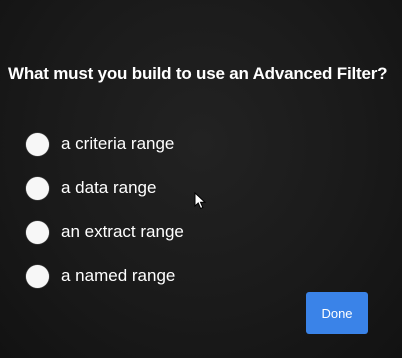 Image resolution: width=402 pixels, height=358 pixels. What do you see at coordinates (122, 231) in the screenshot?
I see `option-label: an extract range` at bounding box center [122, 231].